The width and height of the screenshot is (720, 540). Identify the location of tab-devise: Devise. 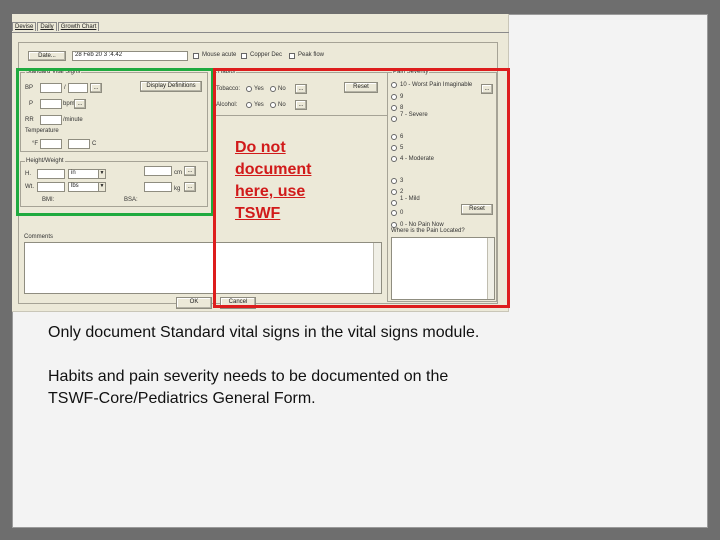
(24, 26).